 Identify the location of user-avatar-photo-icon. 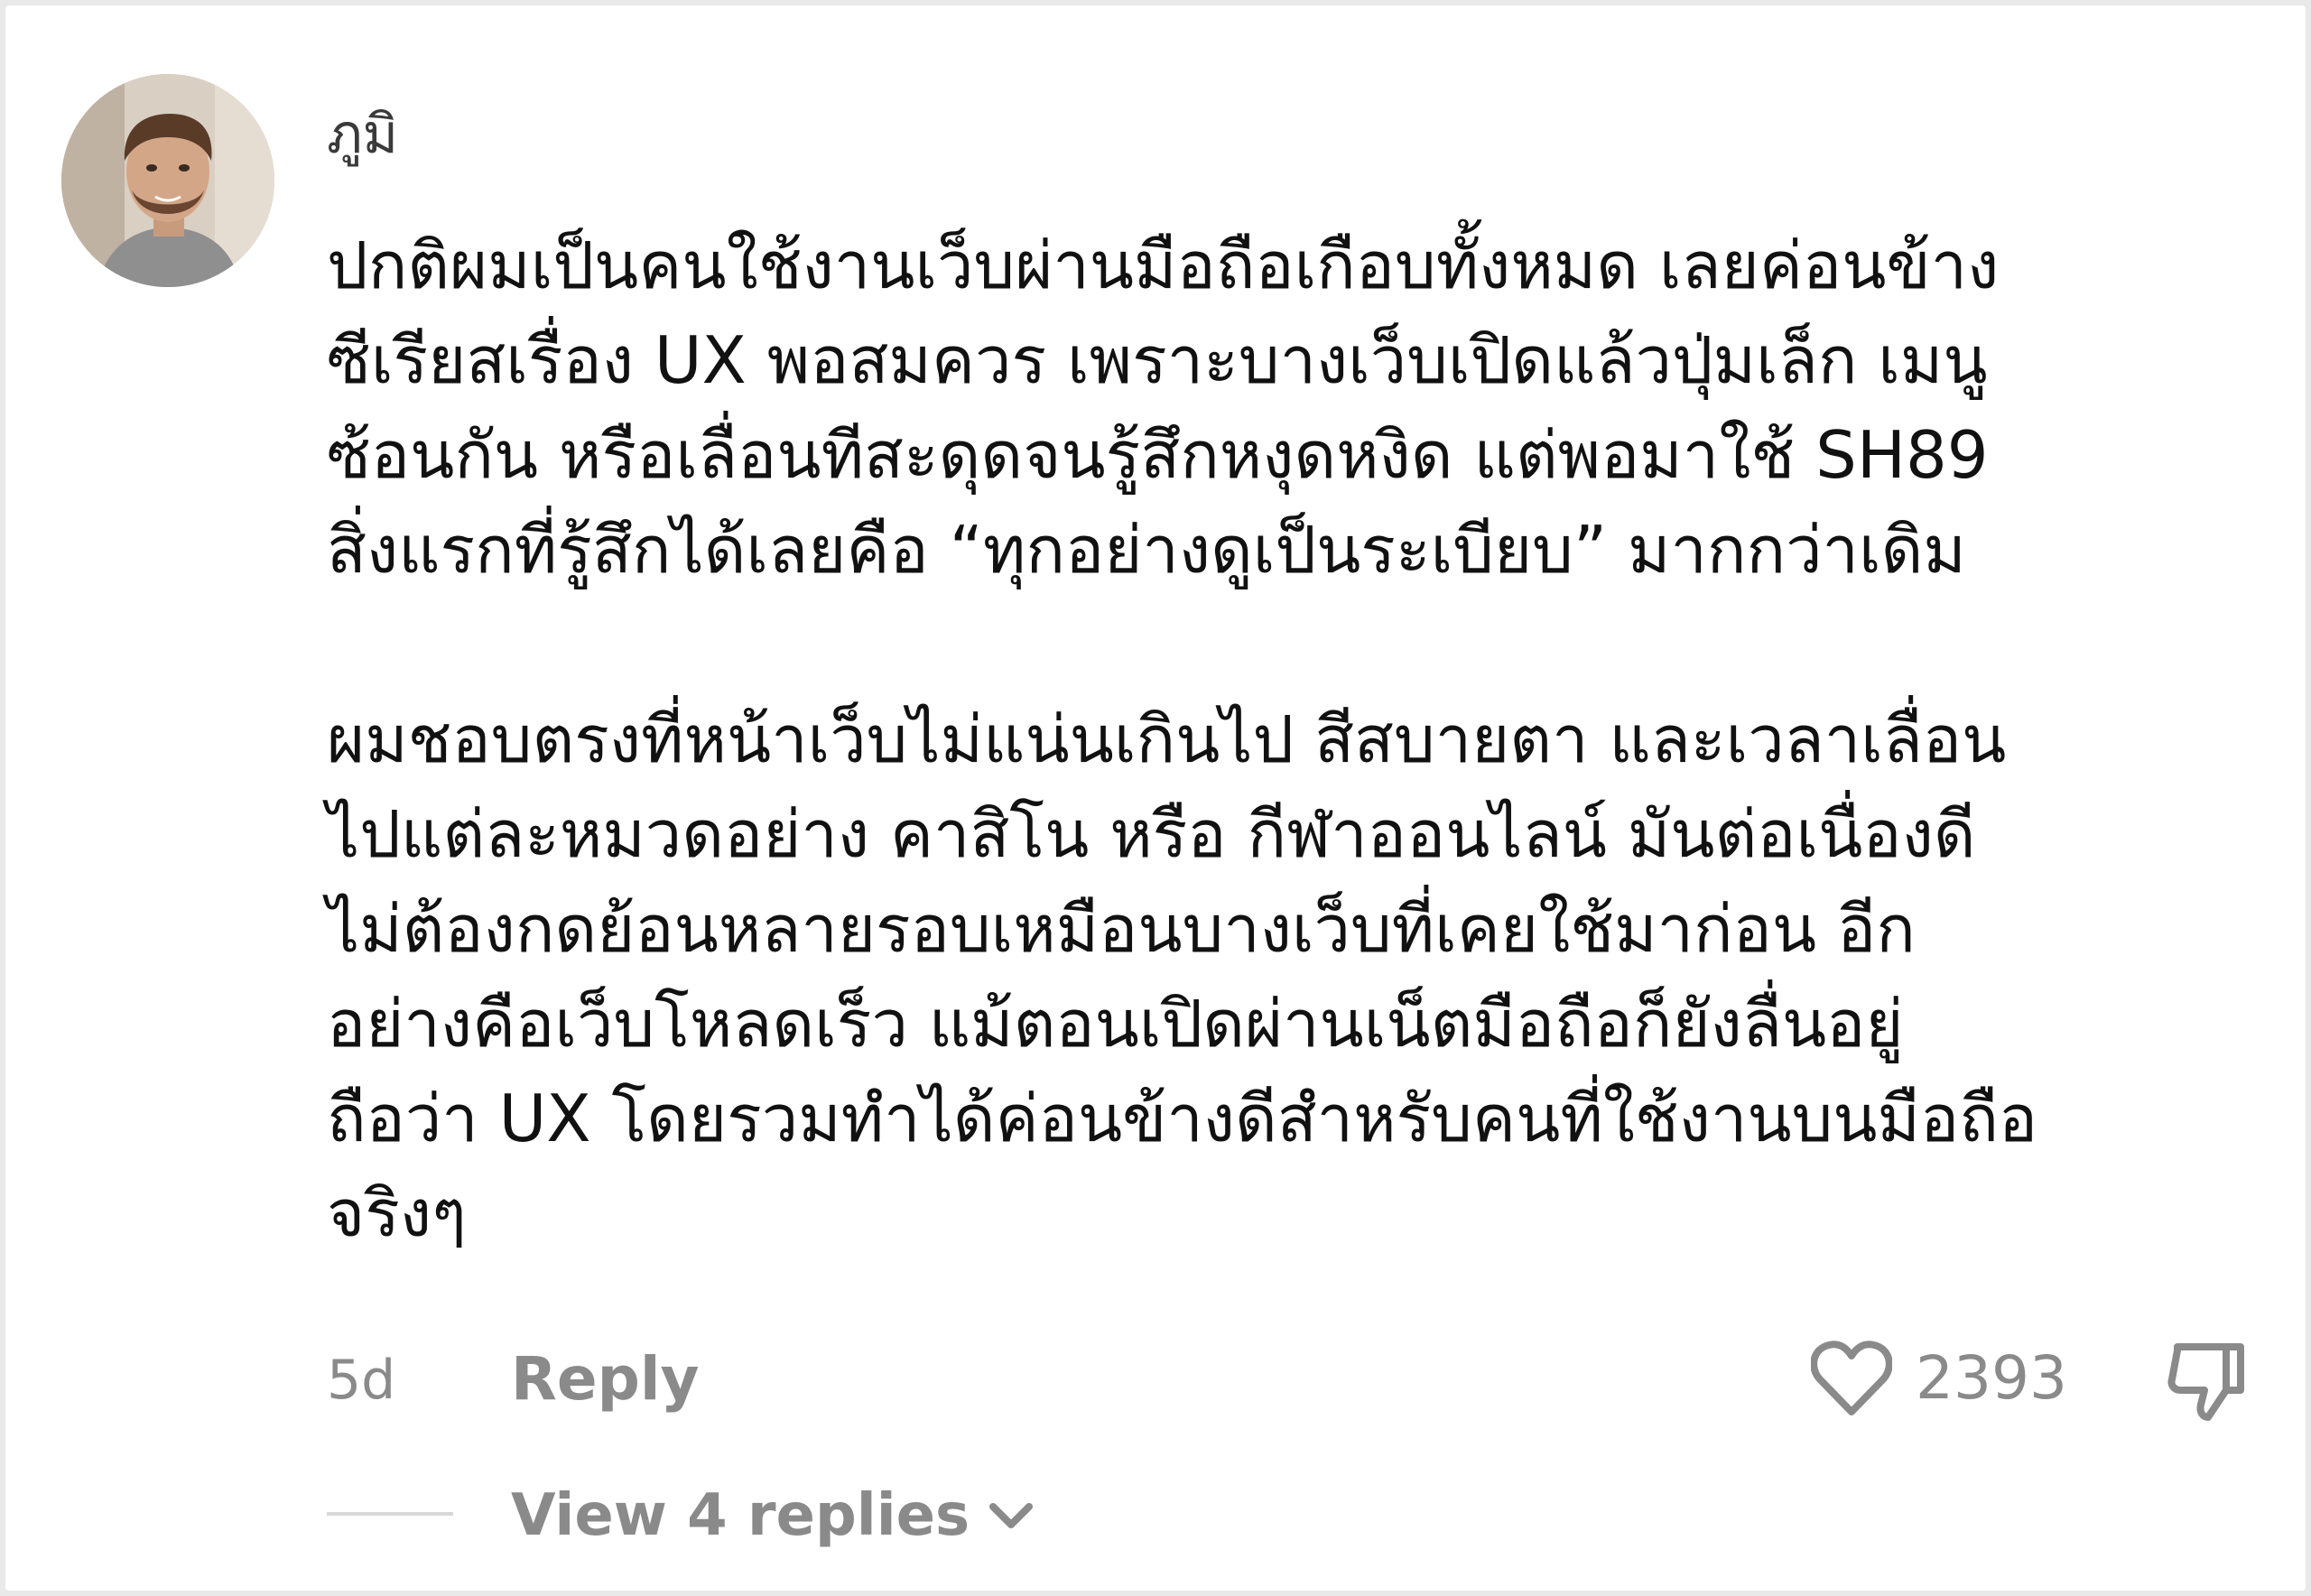
(167, 180).